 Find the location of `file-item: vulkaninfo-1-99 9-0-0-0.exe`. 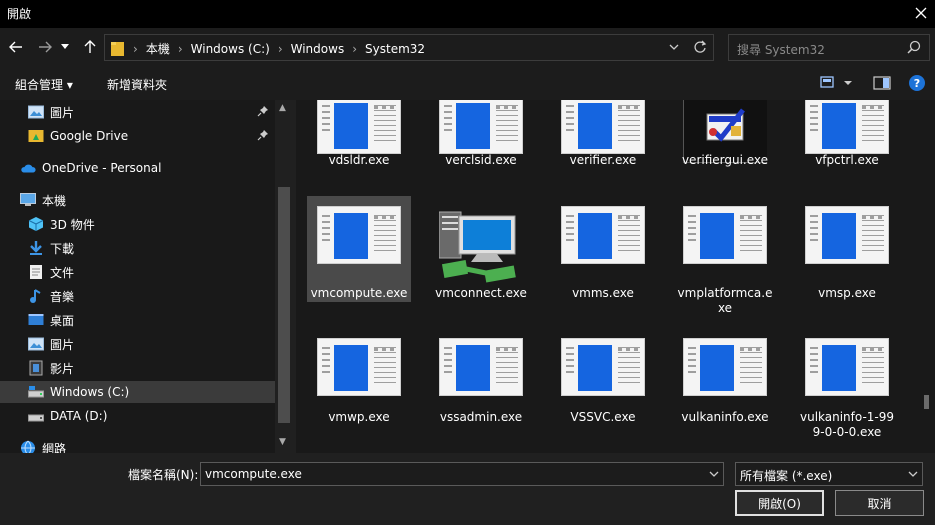

file-item: vulkaninfo-1-99 9-0-0-0.exe is located at coordinates (847, 390).